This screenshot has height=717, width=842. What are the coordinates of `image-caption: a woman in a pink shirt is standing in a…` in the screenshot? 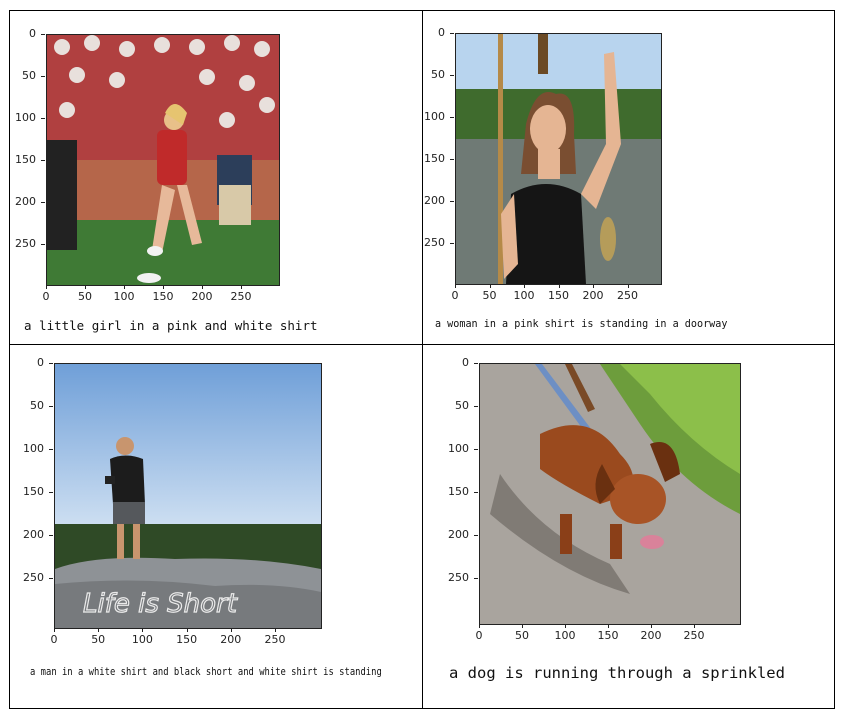 It's located at (581, 323).